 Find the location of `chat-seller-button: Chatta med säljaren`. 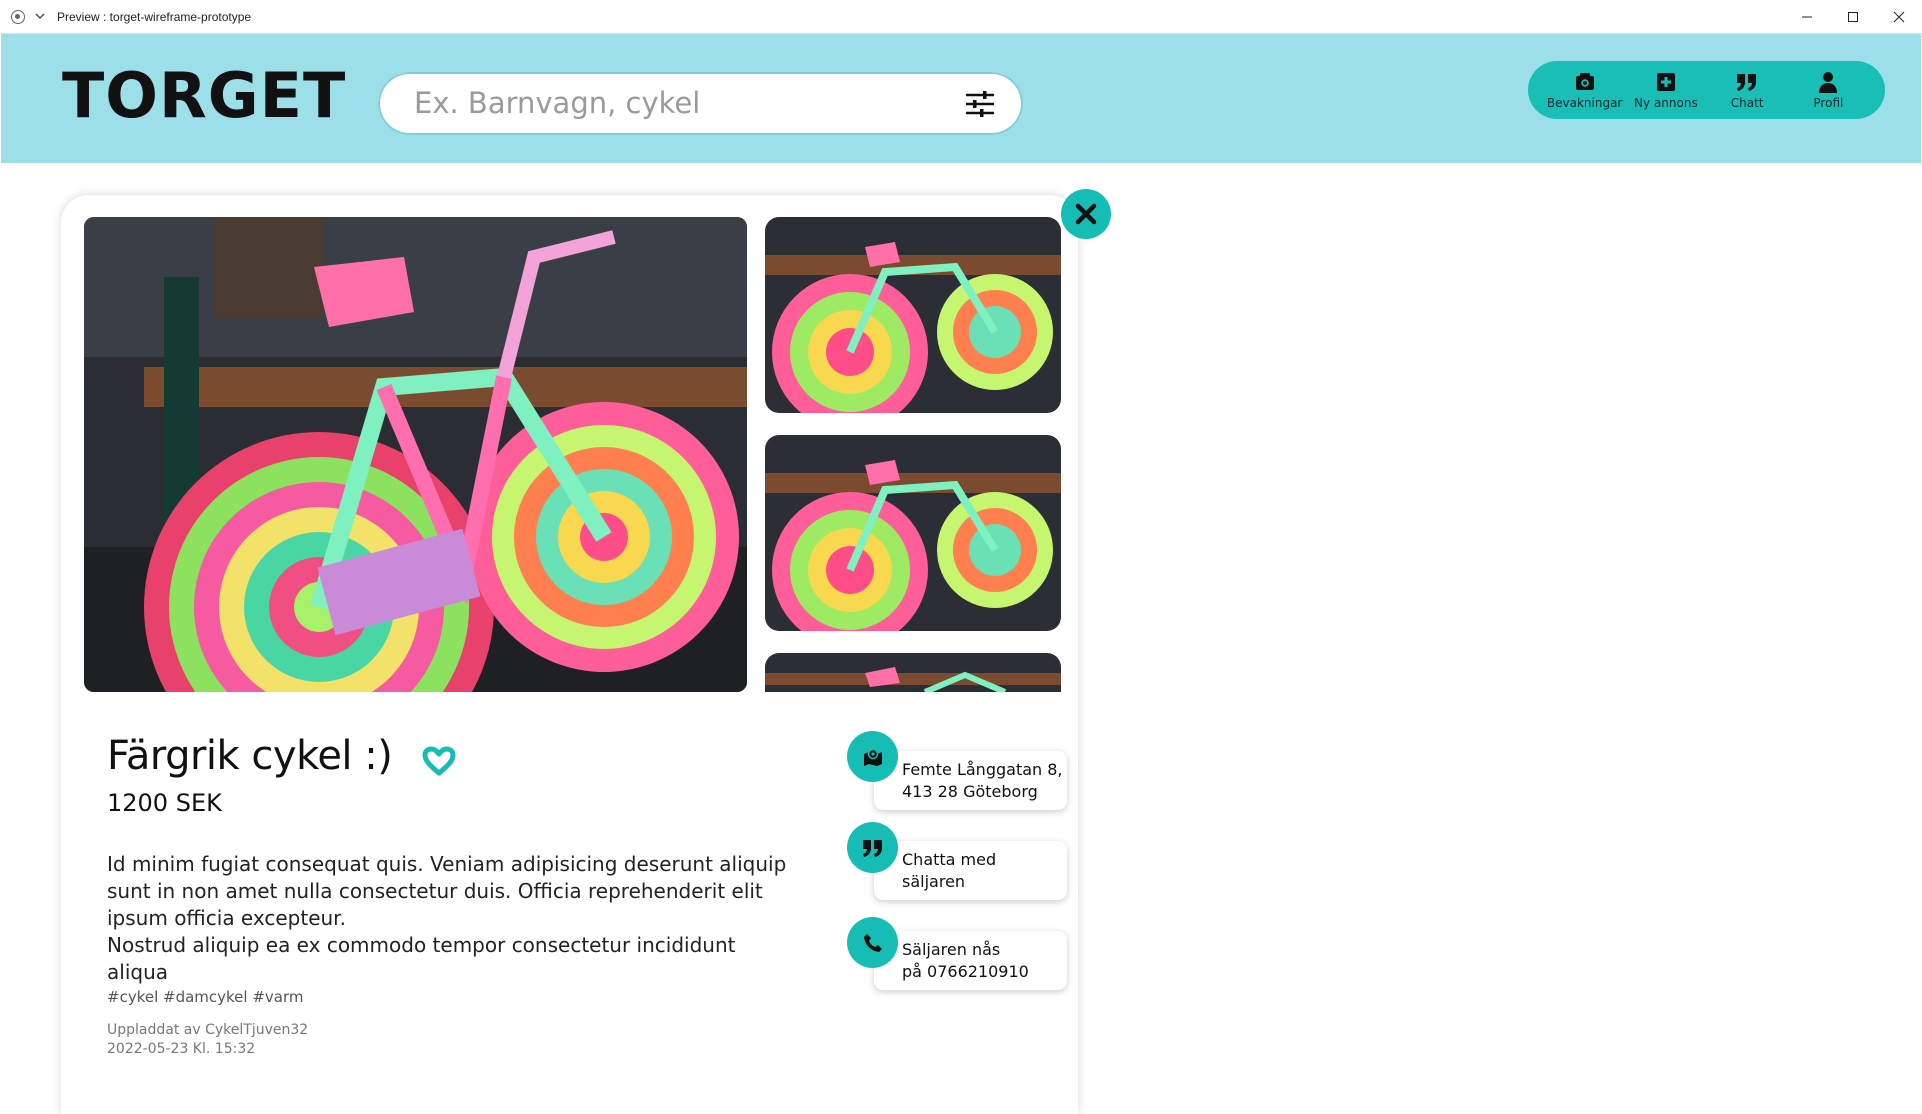

chat-seller-button: Chatta med säljaren is located at coordinates (970, 870).